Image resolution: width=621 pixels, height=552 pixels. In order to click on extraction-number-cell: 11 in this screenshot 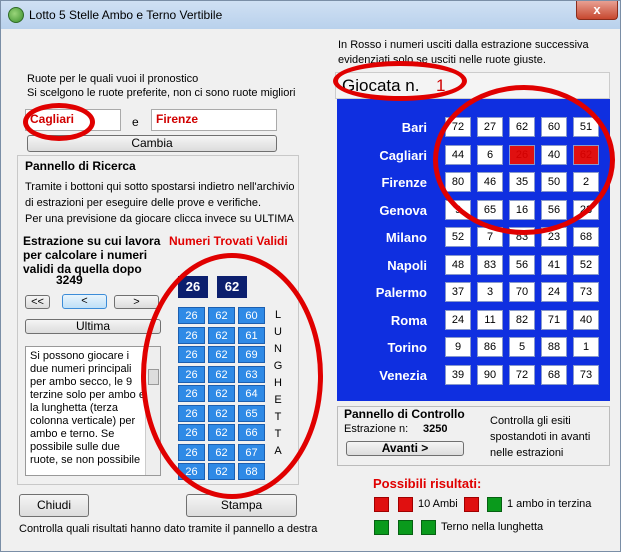, I will do `click(490, 319)`.